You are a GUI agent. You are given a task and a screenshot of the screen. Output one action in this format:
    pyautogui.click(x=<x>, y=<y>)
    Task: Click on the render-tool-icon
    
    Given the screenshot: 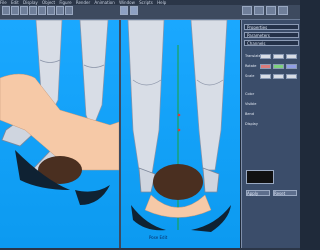 What is the action you would take?
    pyautogui.click(x=69, y=10)
    